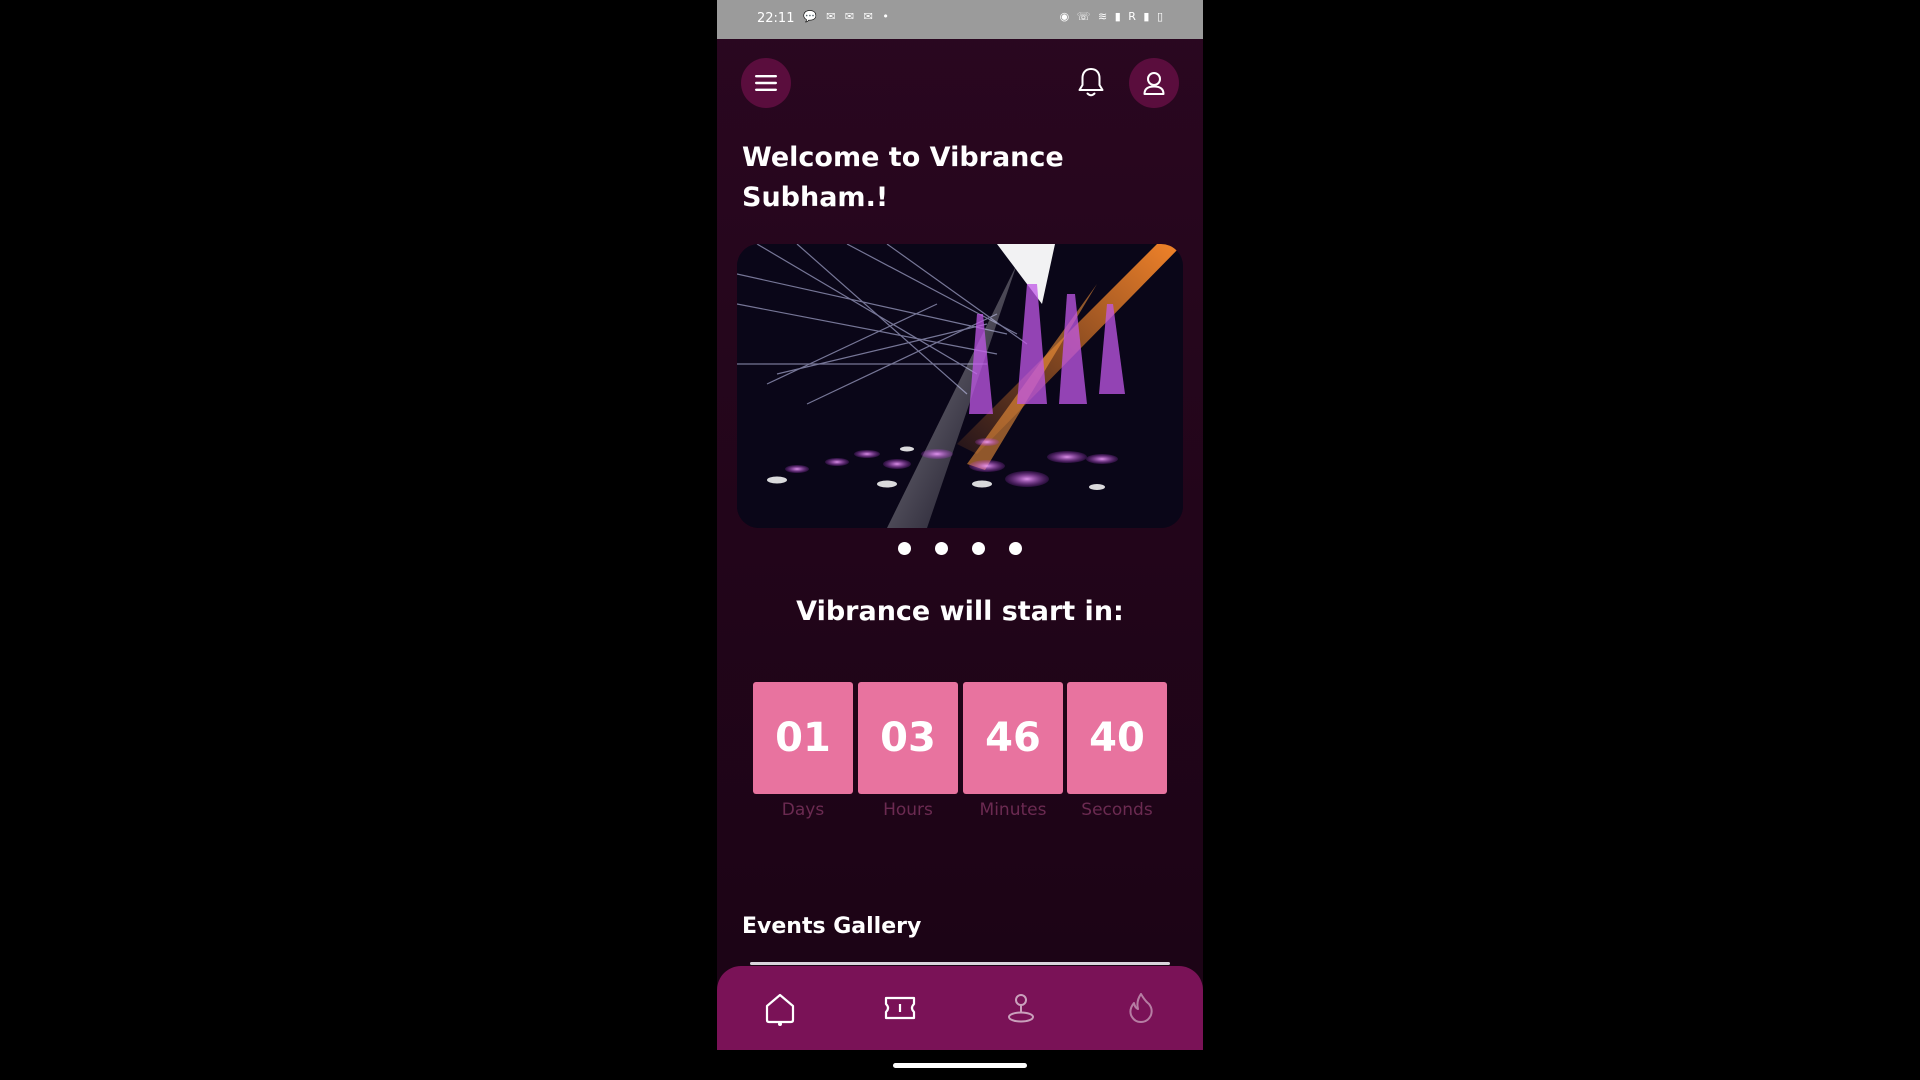  I want to click on countdown-minutes-value: 46, so click(1013, 738).